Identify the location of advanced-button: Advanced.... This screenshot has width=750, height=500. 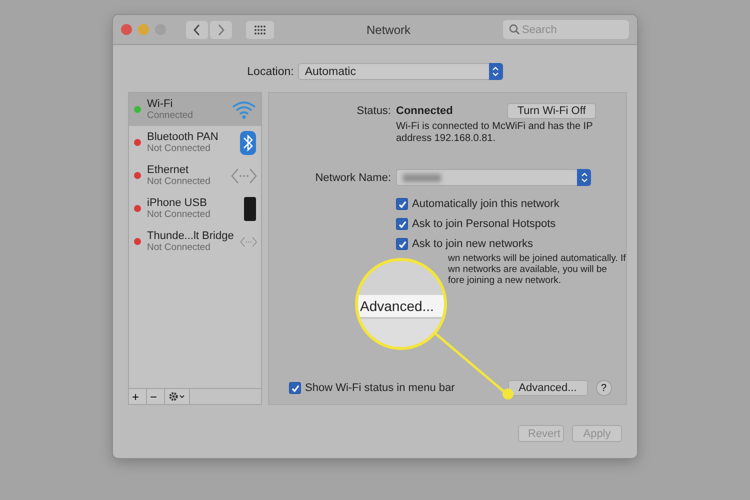
(548, 388).